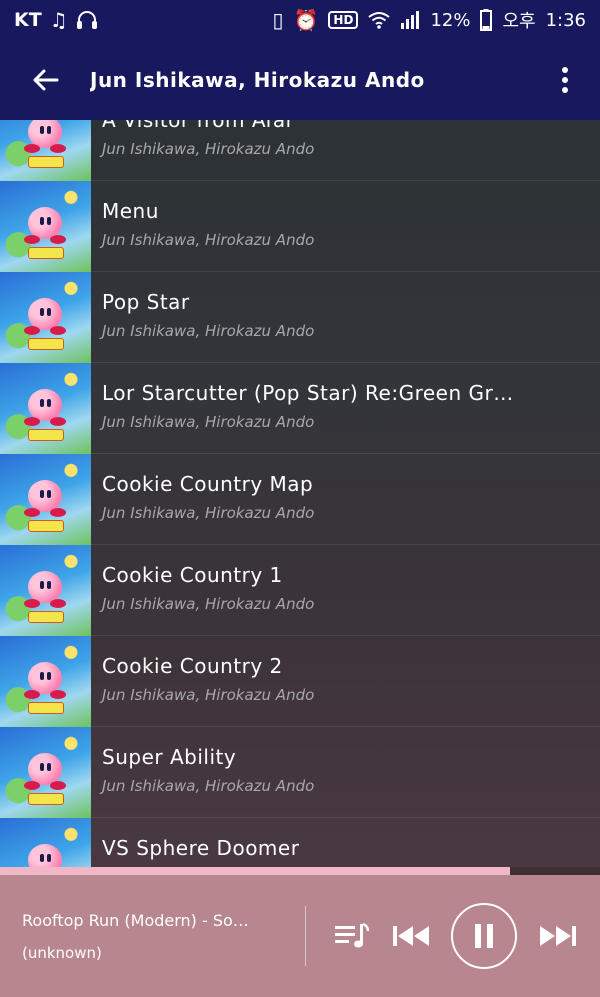 The height and width of the screenshot is (997, 600). What do you see at coordinates (62, 952) in the screenshot?
I see `now-playing-artist: (unknown)` at bounding box center [62, 952].